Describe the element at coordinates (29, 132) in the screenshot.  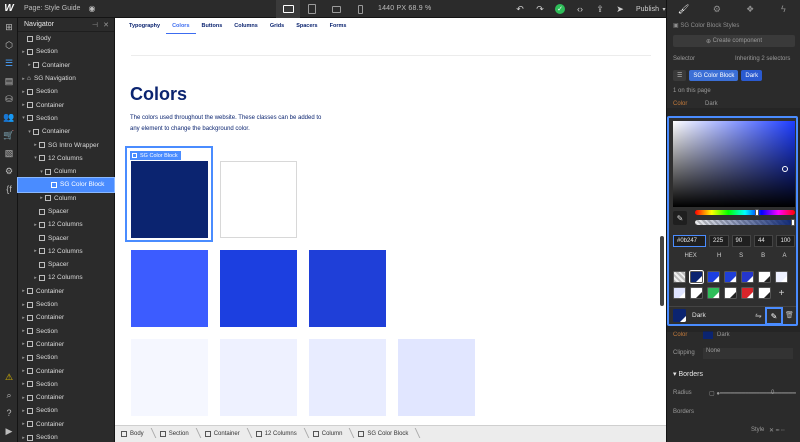
I see `expanded-chevron-icon: ▾` at that location.